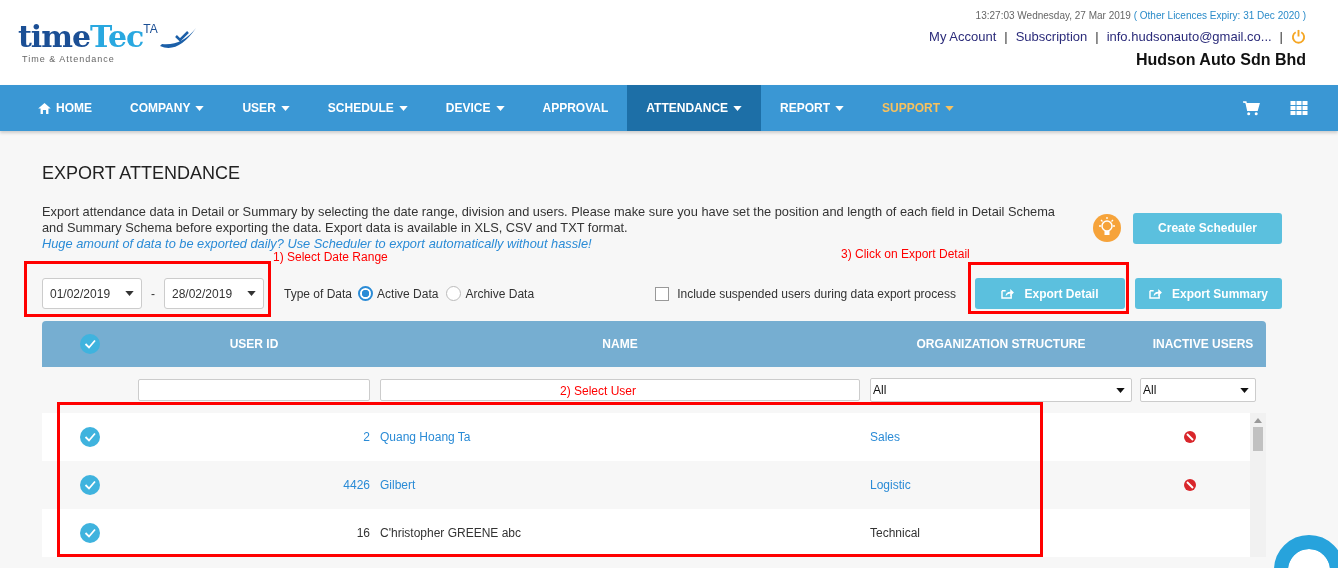 The image size is (1338, 568). I want to click on page-title: EXPORT ATTENDANCE, so click(142, 173).